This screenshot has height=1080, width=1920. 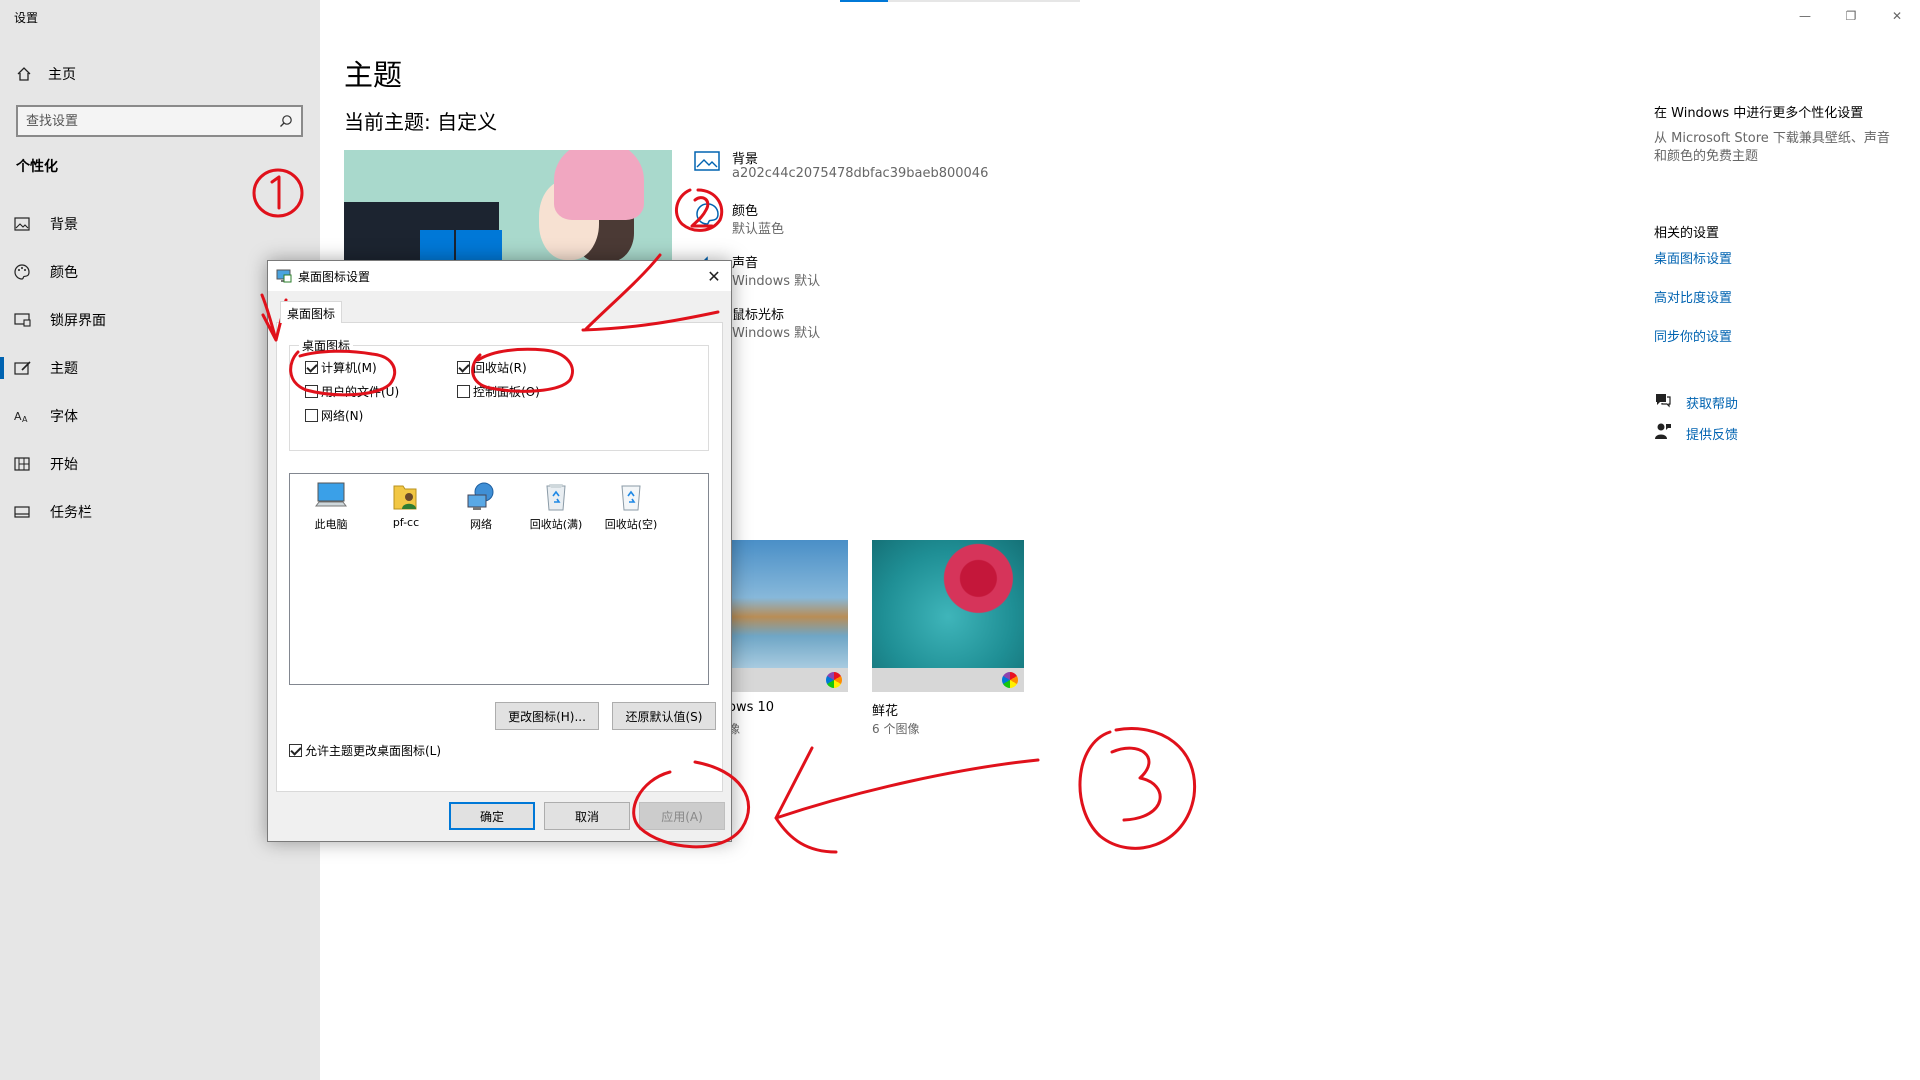 I want to click on minimize-icon: —, so click(x=1805, y=16).